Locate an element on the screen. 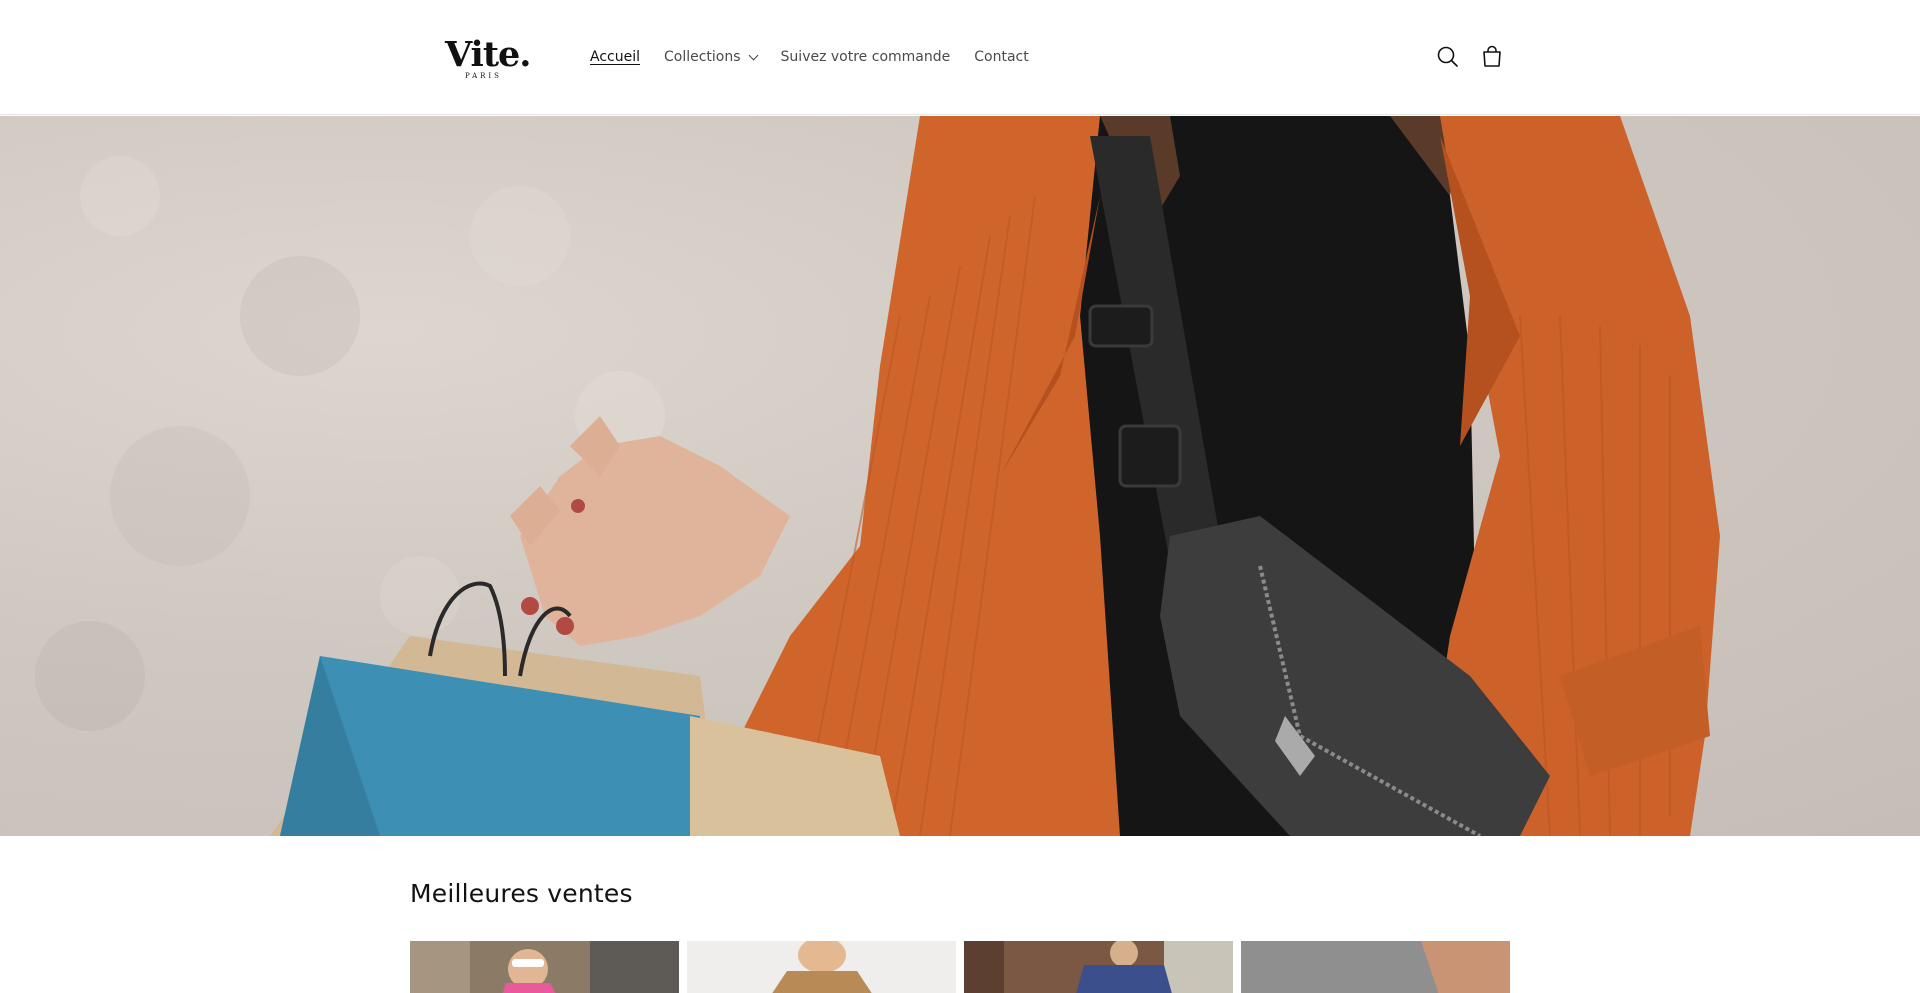 This screenshot has height=993, width=1920. nav-item-accueil: Accueil is located at coordinates (615, 57).